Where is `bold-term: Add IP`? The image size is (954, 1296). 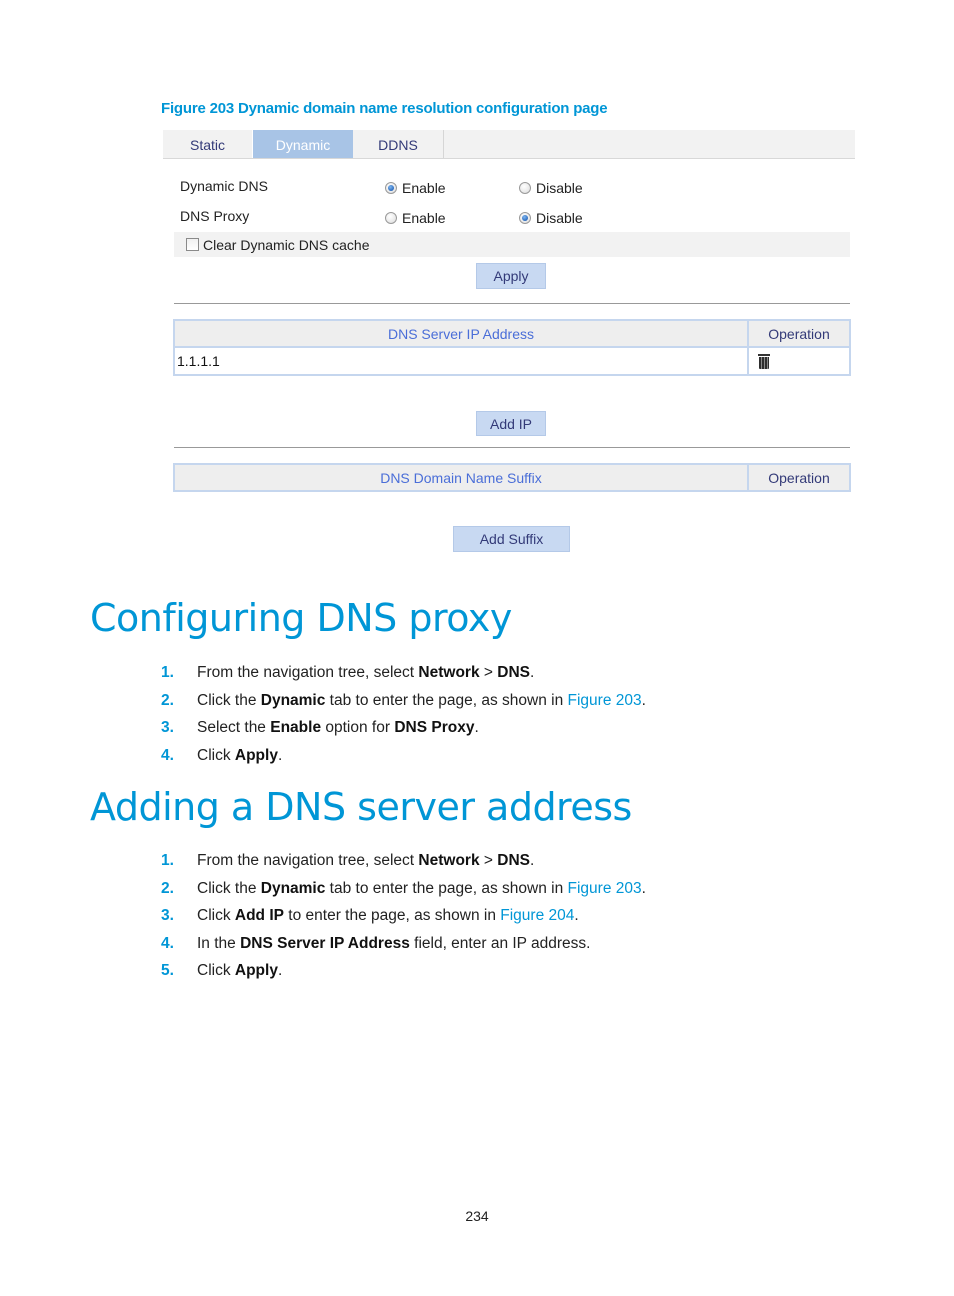
bold-term: Add IP is located at coordinates (259, 915).